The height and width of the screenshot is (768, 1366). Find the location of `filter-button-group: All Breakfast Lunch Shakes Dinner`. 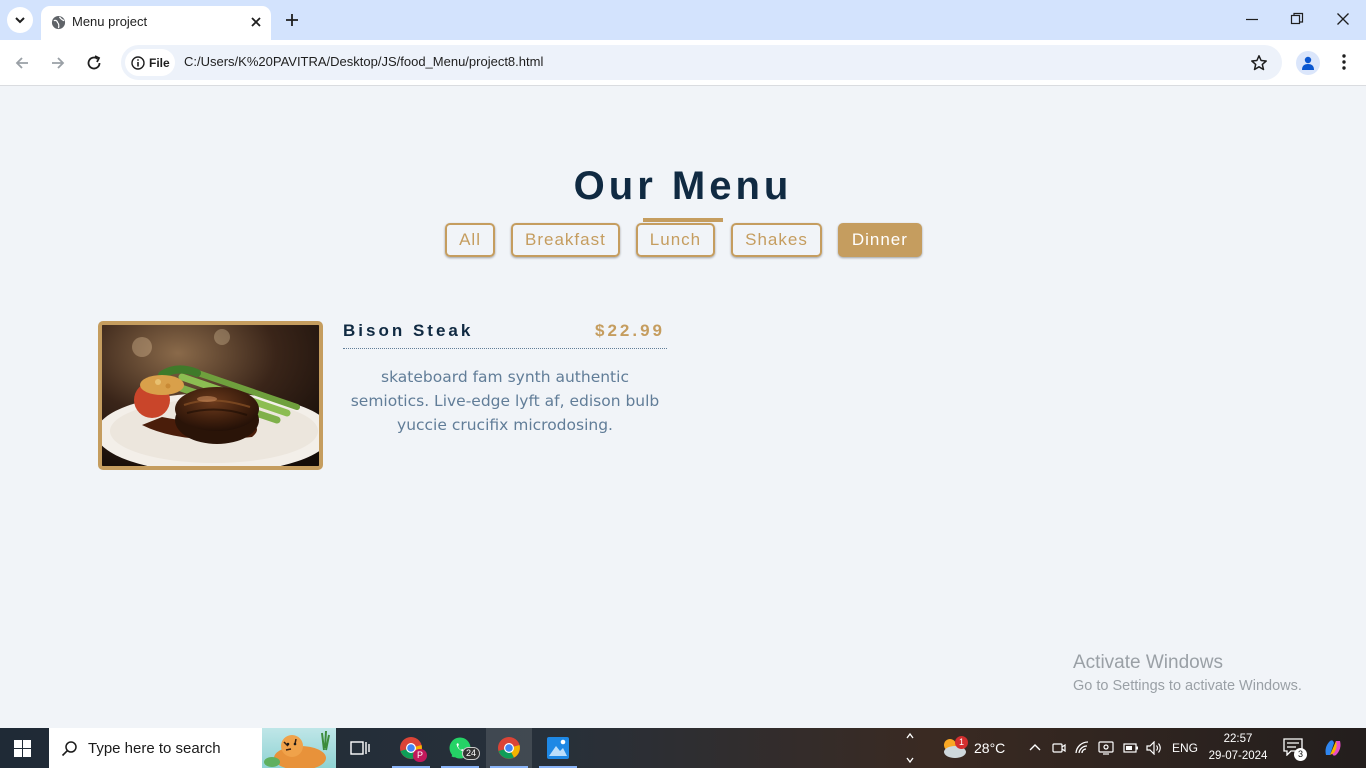

filter-button-group: All Breakfast Lunch Shakes Dinner is located at coordinates (683, 240).